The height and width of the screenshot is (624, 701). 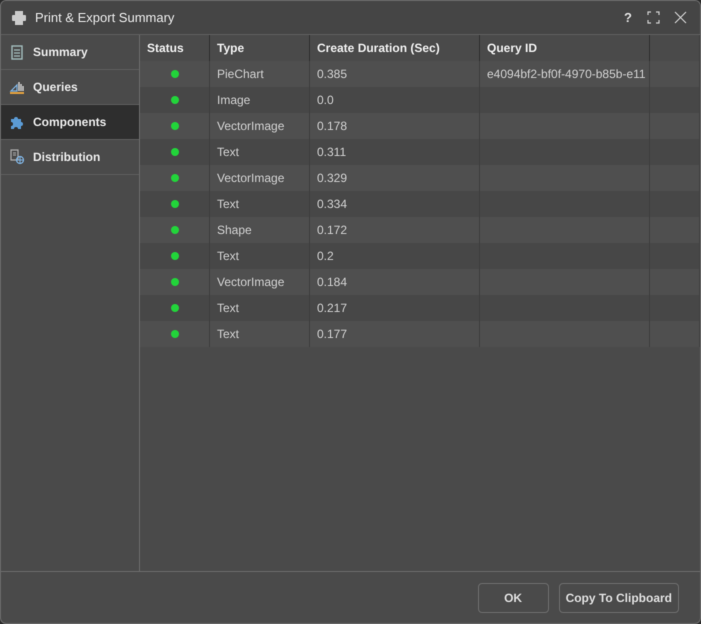 I want to click on ok-button: OK, so click(x=513, y=597).